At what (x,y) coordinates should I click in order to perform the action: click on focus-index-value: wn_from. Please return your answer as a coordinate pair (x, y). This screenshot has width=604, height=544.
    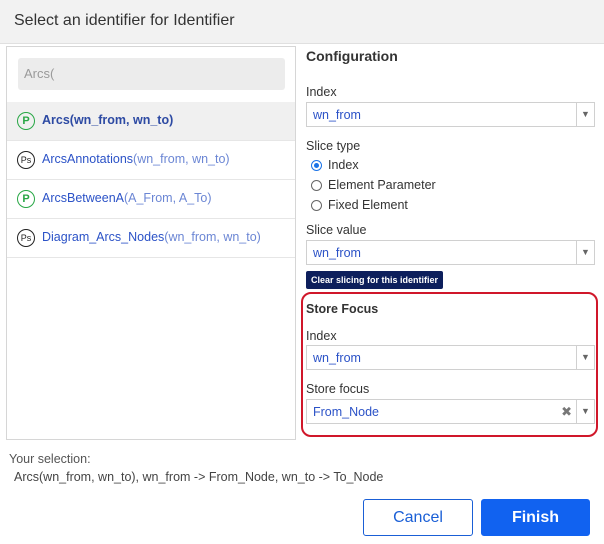
    Looking at the image, I should click on (337, 358).